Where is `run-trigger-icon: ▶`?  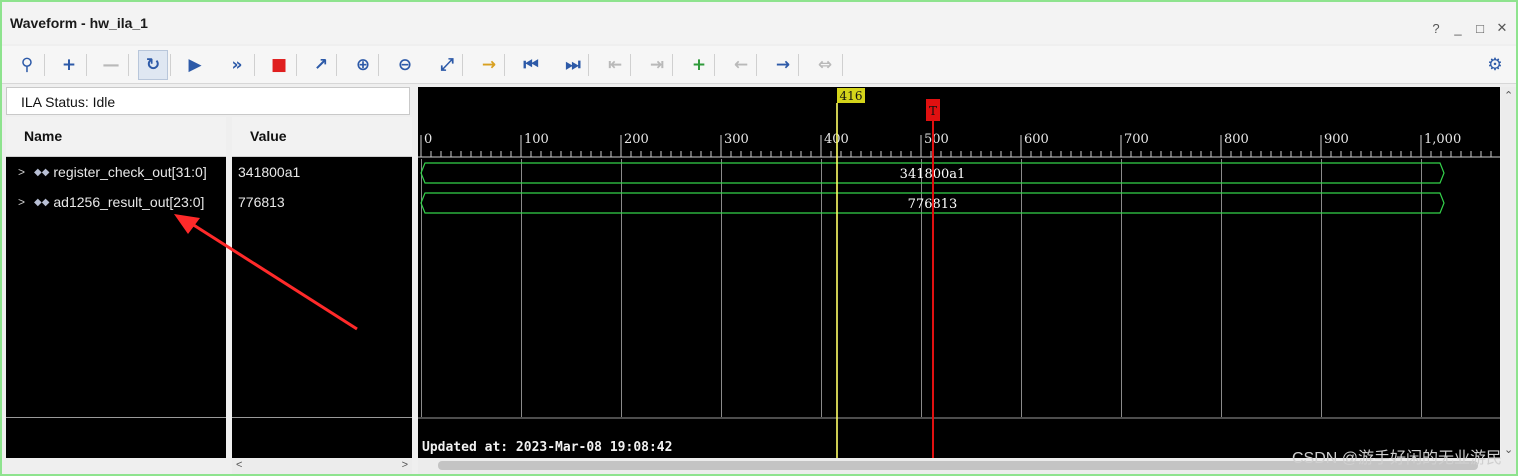 run-trigger-icon: ▶ is located at coordinates (195, 65).